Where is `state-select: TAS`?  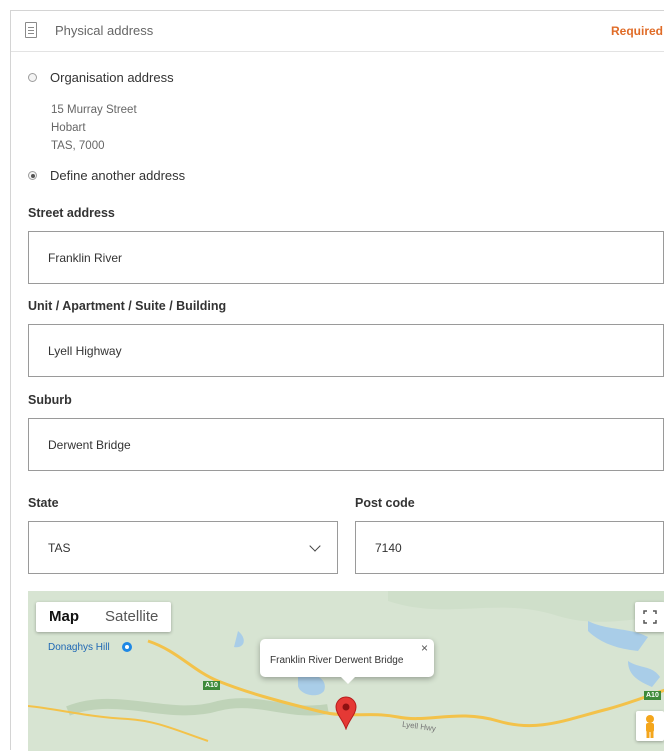 state-select: TAS is located at coordinates (183, 547).